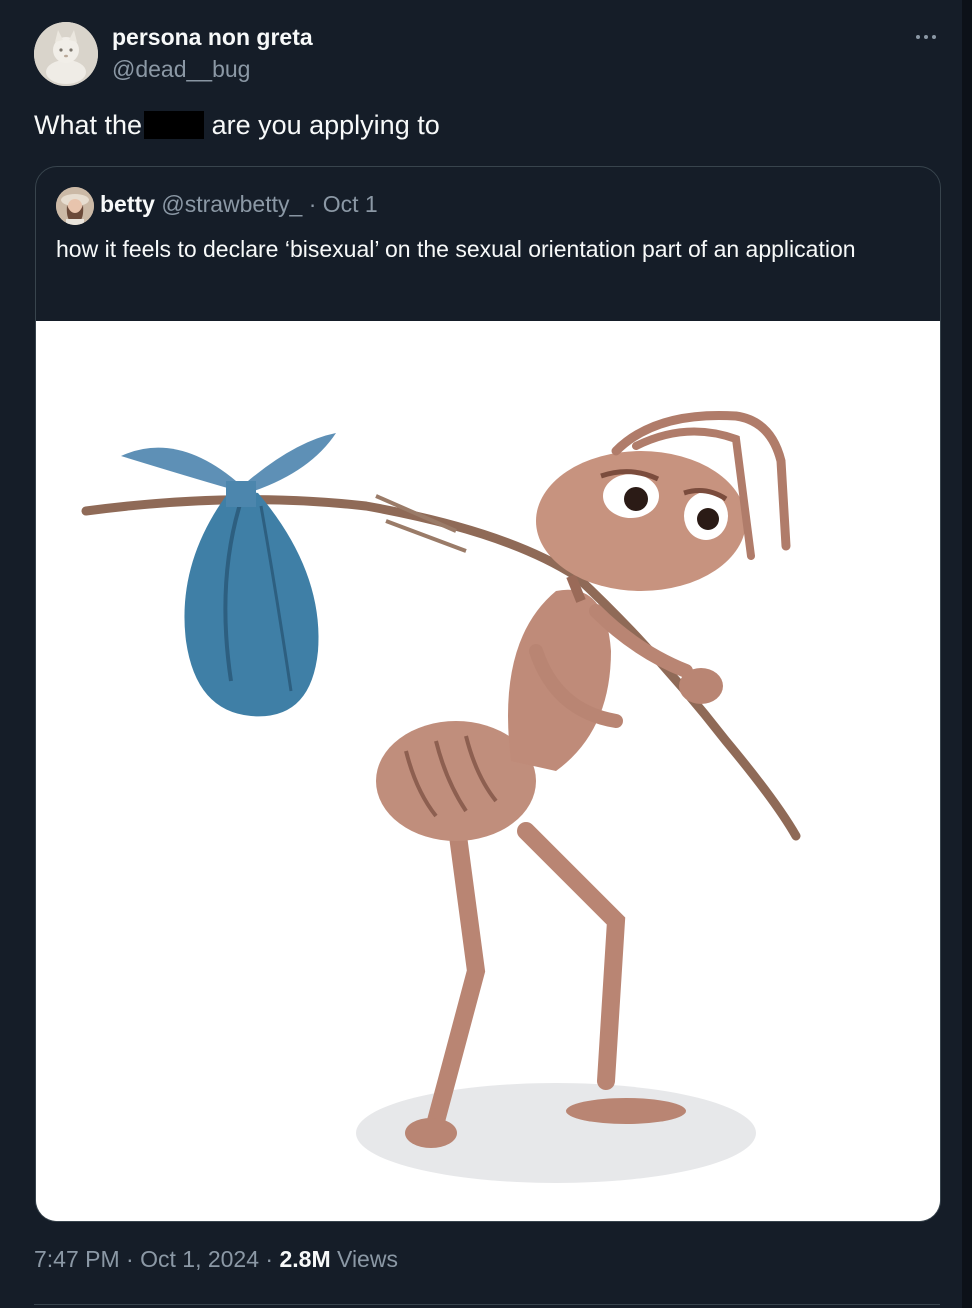 This screenshot has width=972, height=1308. What do you see at coordinates (305, 1259) in the screenshot?
I see `views-count: 2.8M` at bounding box center [305, 1259].